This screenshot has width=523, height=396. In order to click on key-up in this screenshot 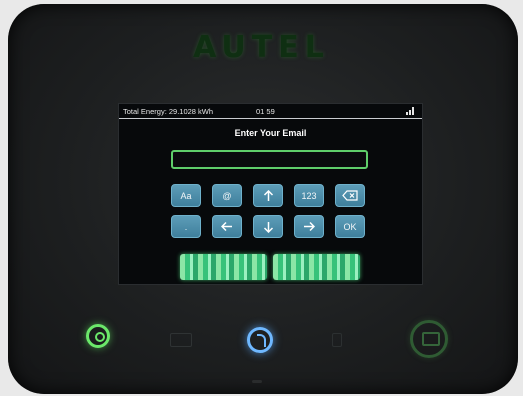, I will do `click(268, 195)`.